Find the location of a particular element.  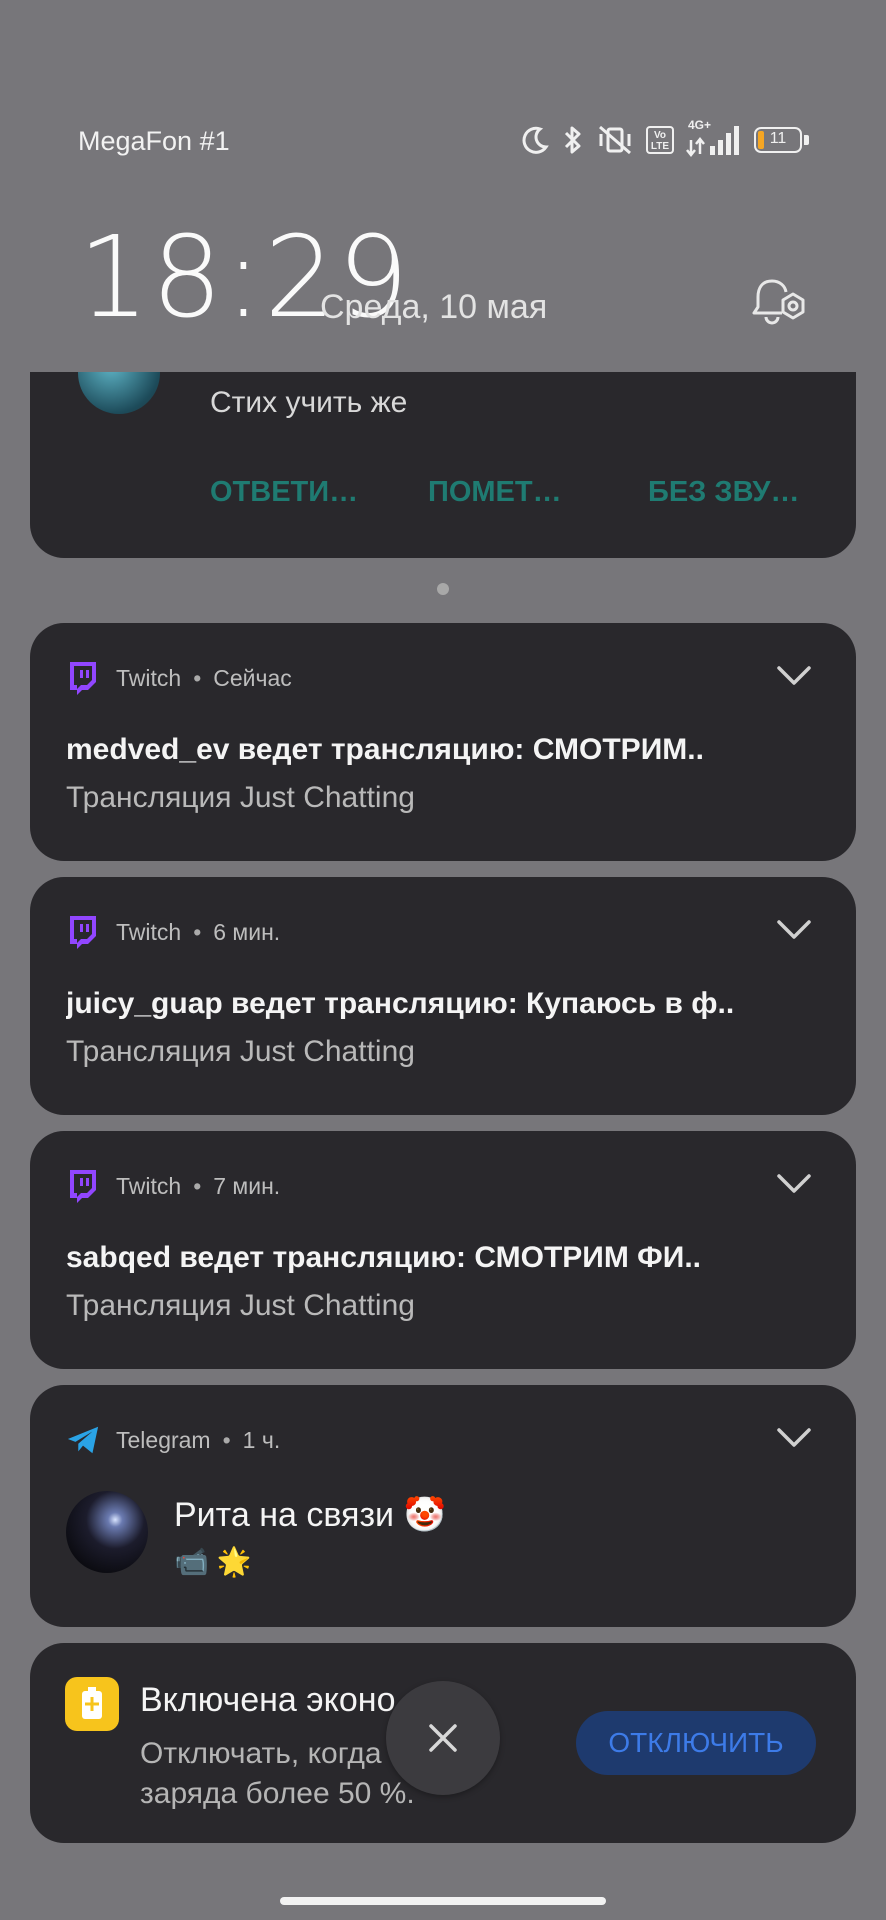

battery-icon: 11 is located at coordinates (782, 140).